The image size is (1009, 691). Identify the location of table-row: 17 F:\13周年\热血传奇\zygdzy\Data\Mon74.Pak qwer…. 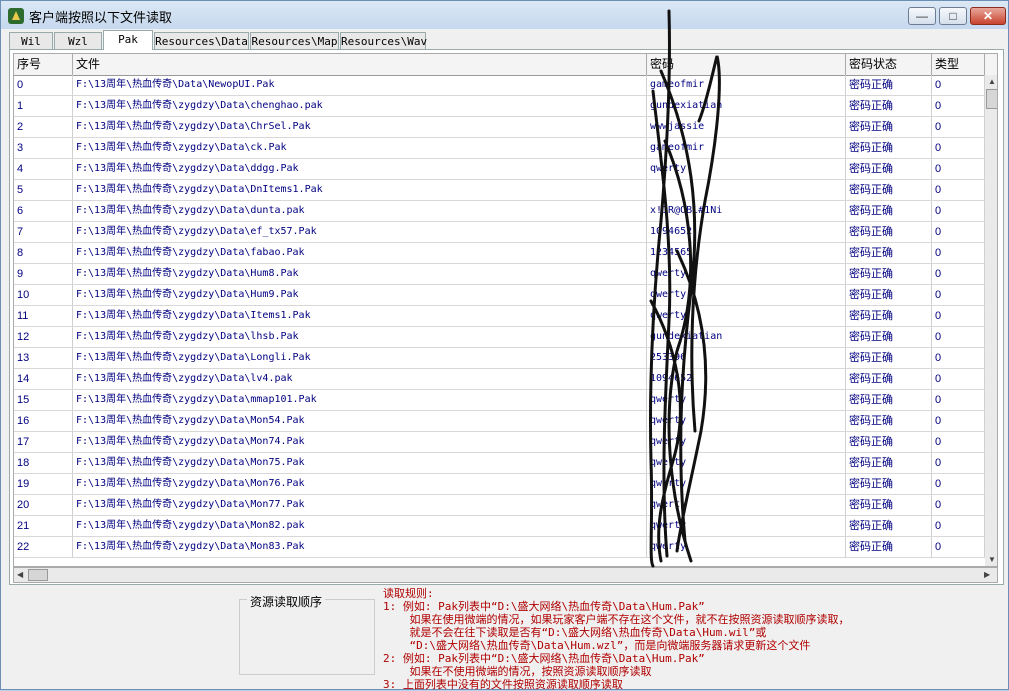
(505, 442).